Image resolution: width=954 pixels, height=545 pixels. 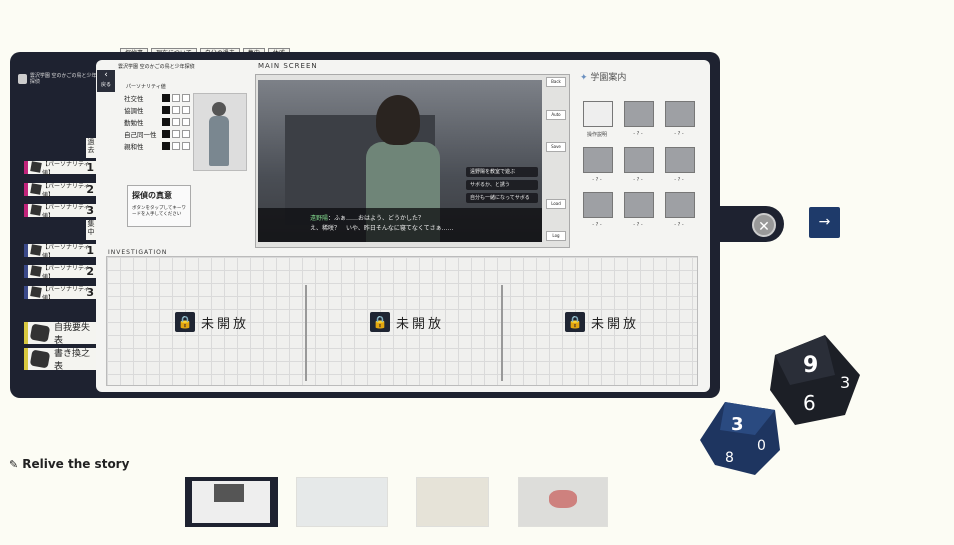 What do you see at coordinates (138, 252) in the screenshot?
I see `investigation-title: INVESTIGATION` at bounding box center [138, 252].